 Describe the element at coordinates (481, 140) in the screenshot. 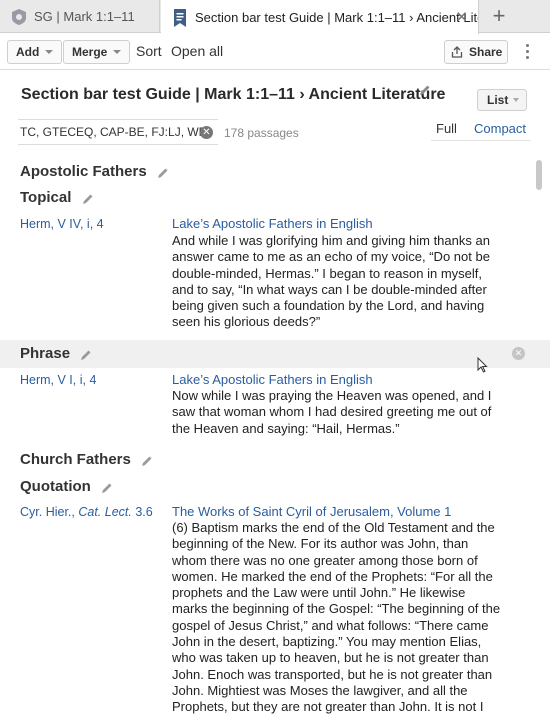

I see `divider` at that location.